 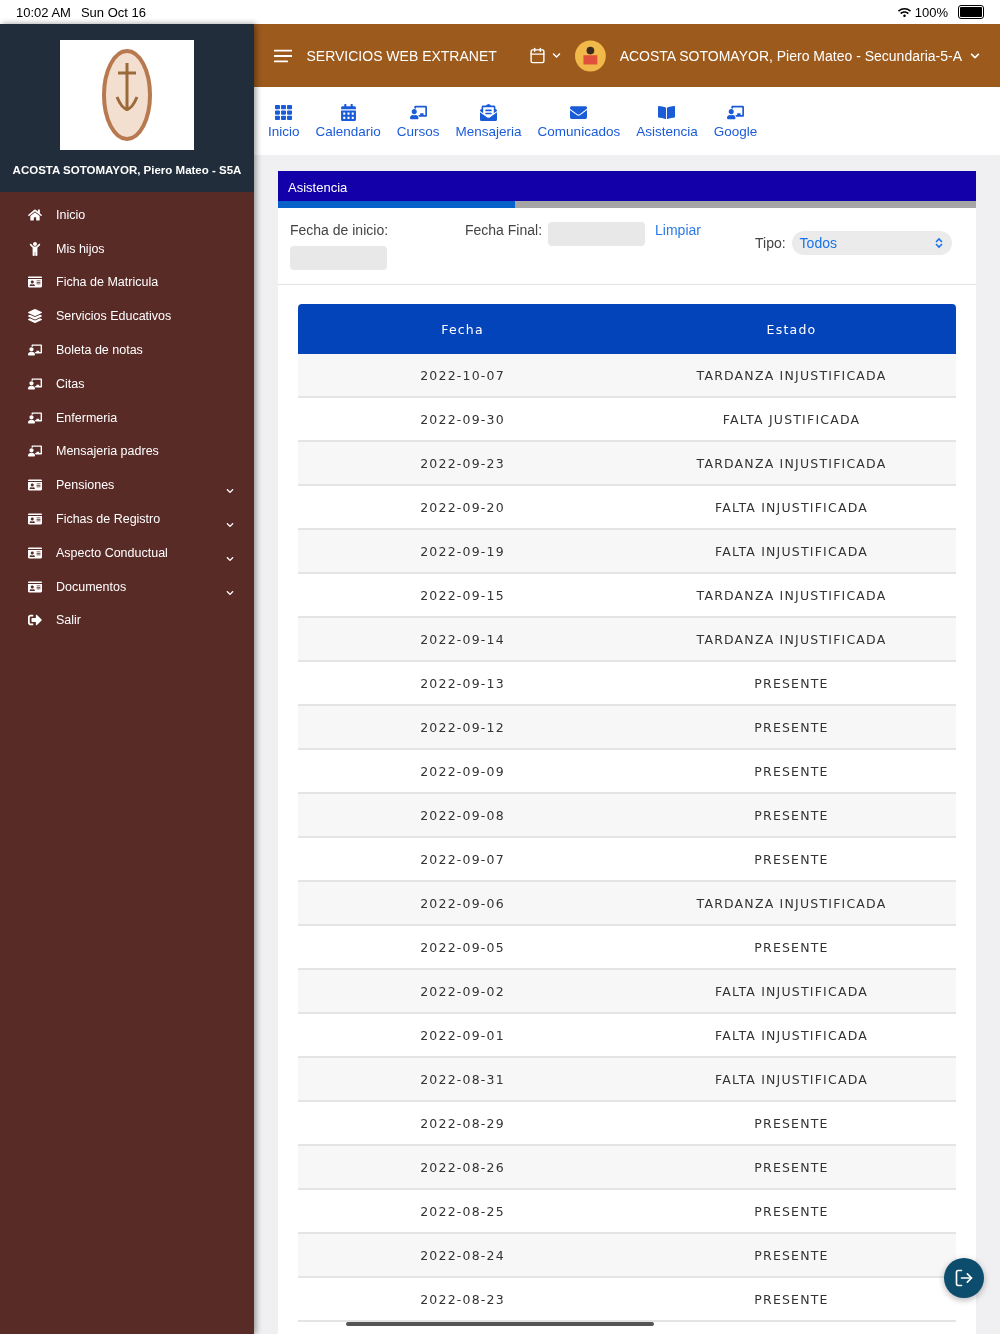 I want to click on type-select: Todos, so click(x=871, y=243).